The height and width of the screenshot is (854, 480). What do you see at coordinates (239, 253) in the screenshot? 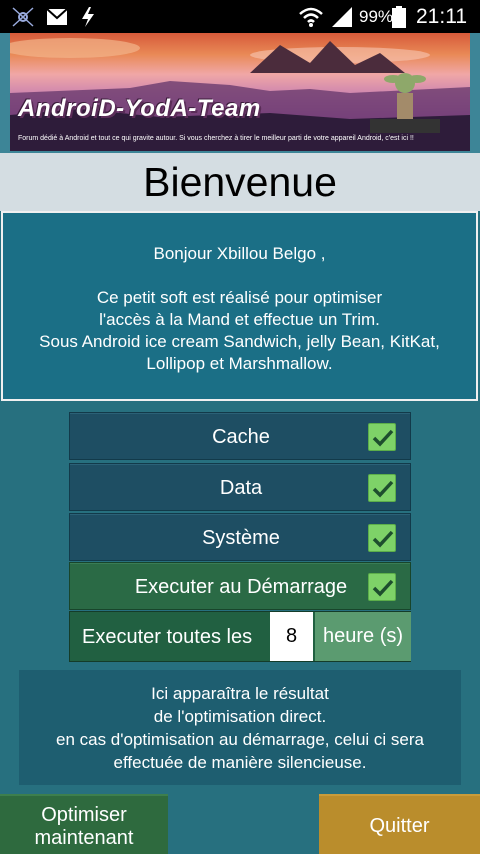
I see `greeting-text: Bonjour Xbillou Belgo ,` at bounding box center [239, 253].